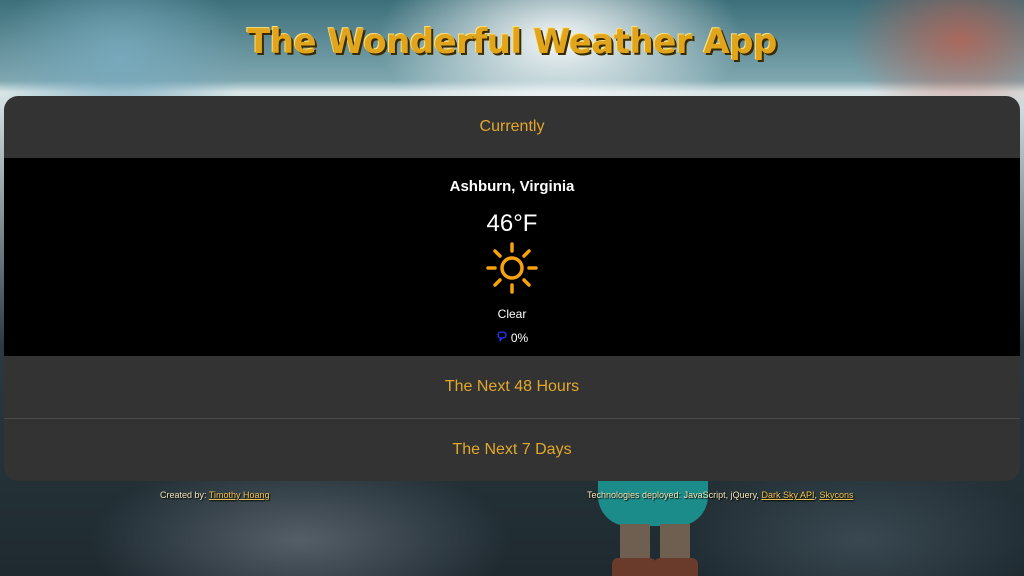  I want to click on precip-value: 0%, so click(519, 338).